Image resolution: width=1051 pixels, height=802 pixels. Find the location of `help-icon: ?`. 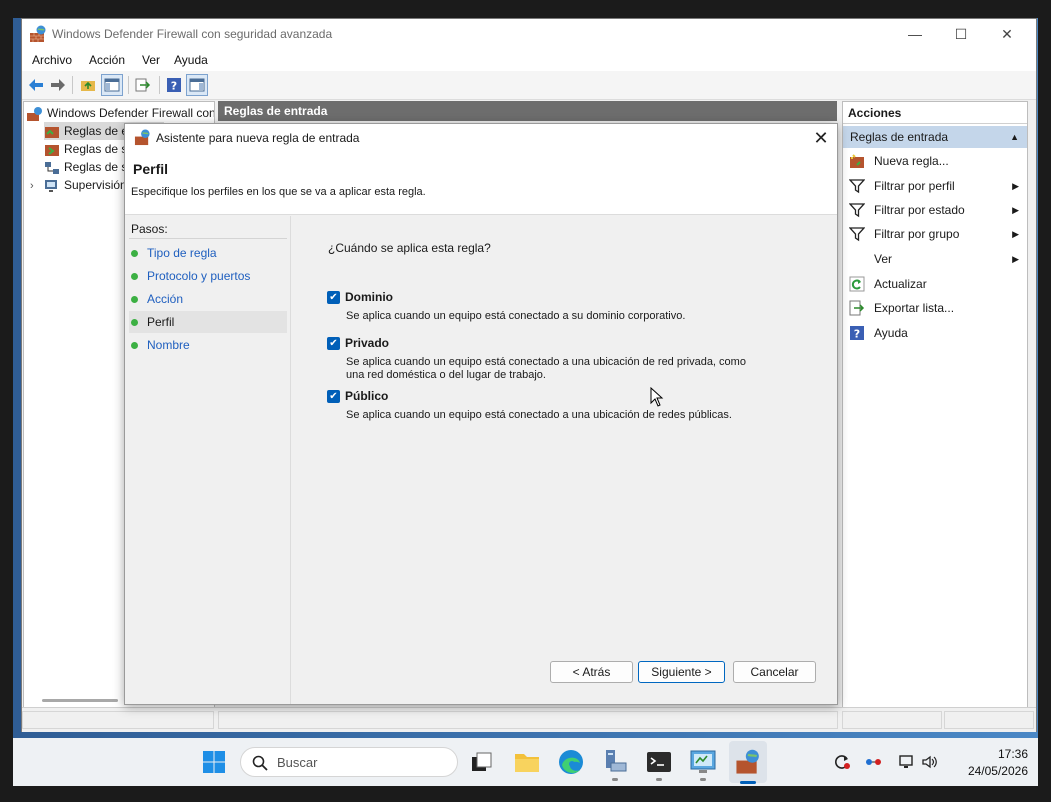

help-icon: ? is located at coordinates (174, 85).